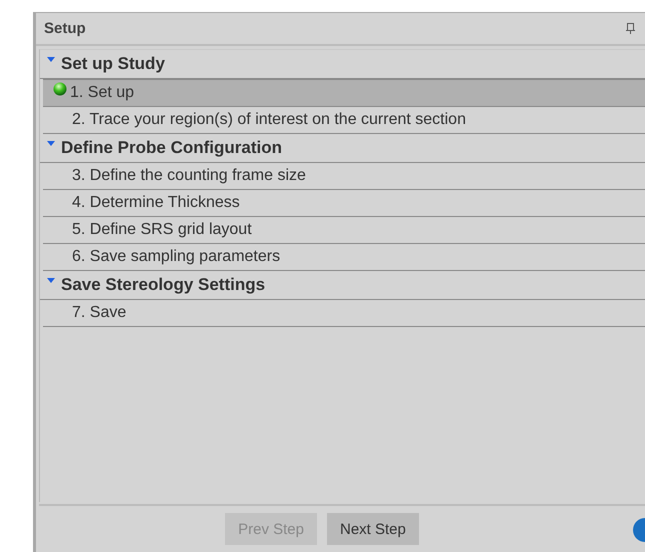 Image resolution: width=645 pixels, height=552 pixels. What do you see at coordinates (344, 230) in the screenshot?
I see `step-row: 5. Define SRS grid layout` at bounding box center [344, 230].